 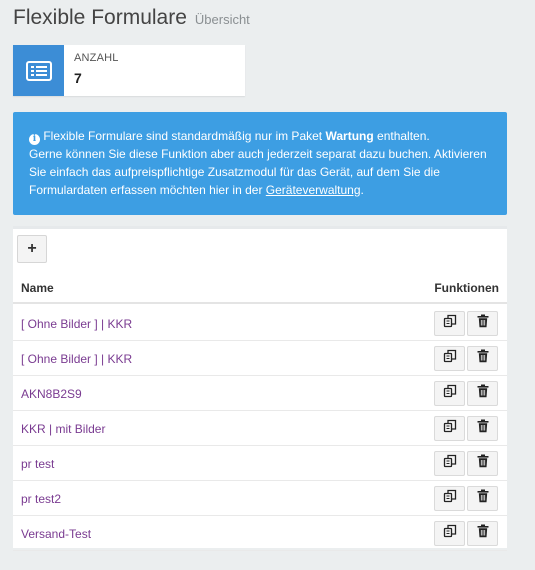 I want to click on table-row: Versand-Test, so click(x=260, y=533).